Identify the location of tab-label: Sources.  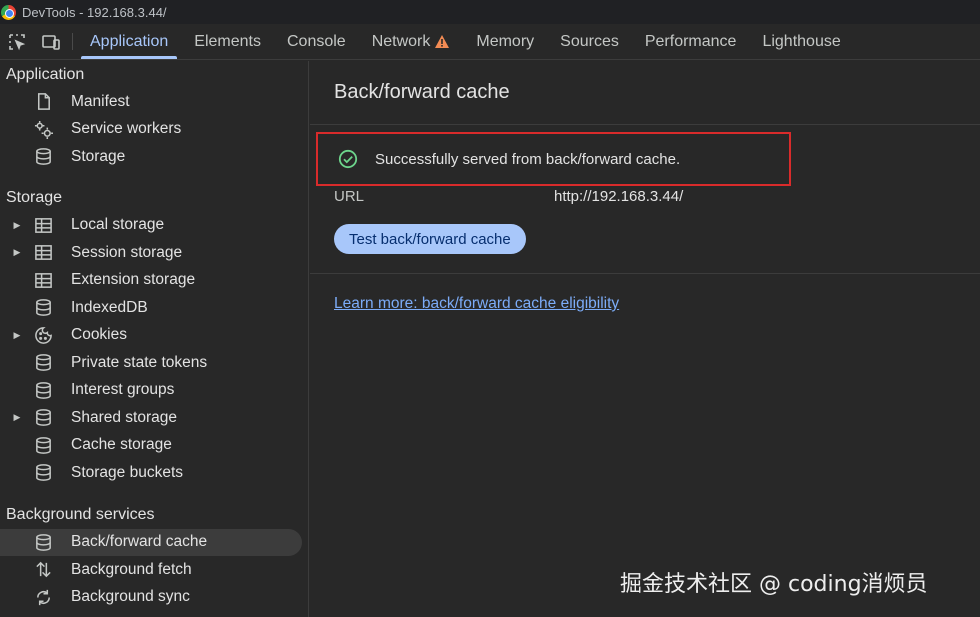
(589, 41).